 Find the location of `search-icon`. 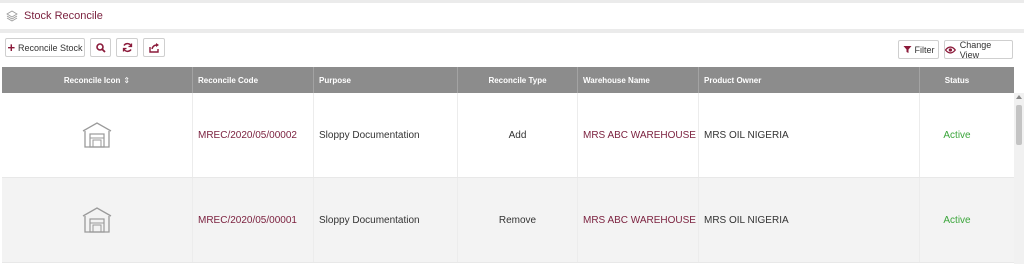

search-icon is located at coordinates (100, 47).